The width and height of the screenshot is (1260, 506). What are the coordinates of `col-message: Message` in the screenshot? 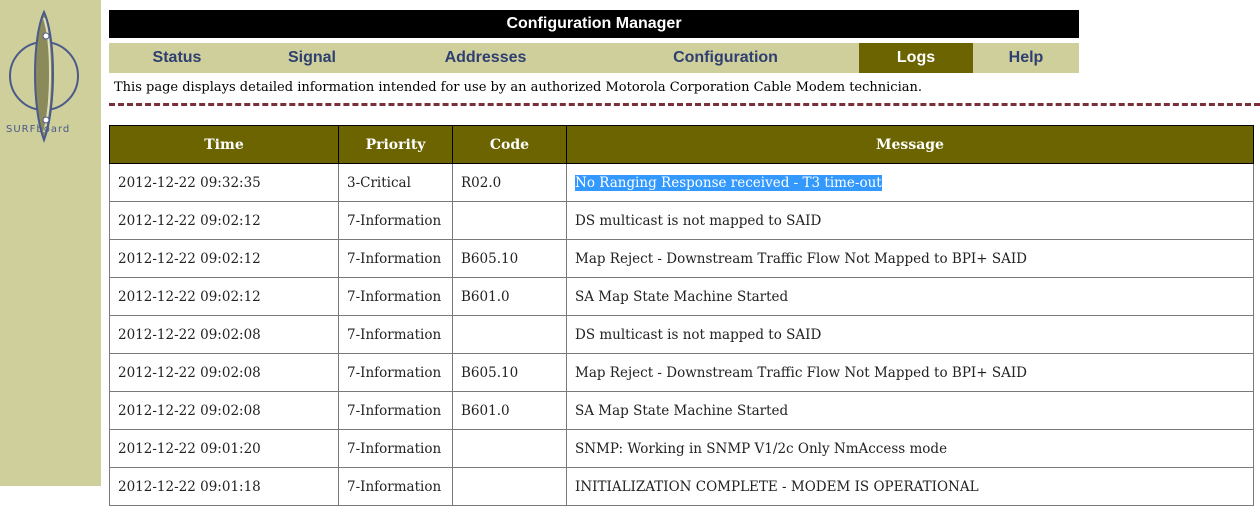 It's located at (910, 144).